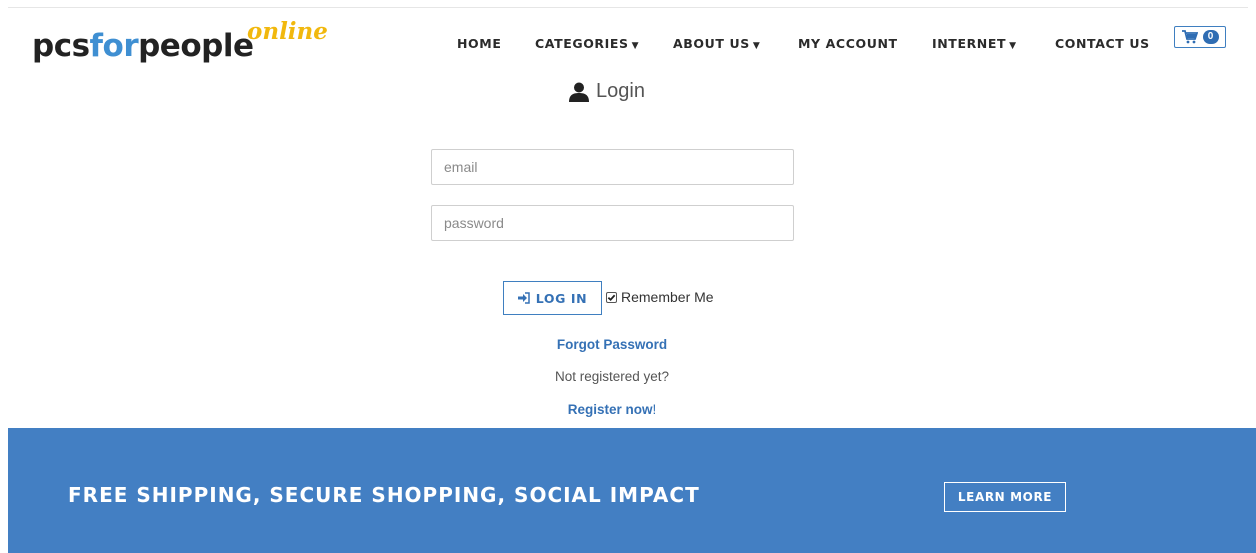  Describe the element at coordinates (1189, 37) in the screenshot. I see `shopping-cart-icon` at that location.